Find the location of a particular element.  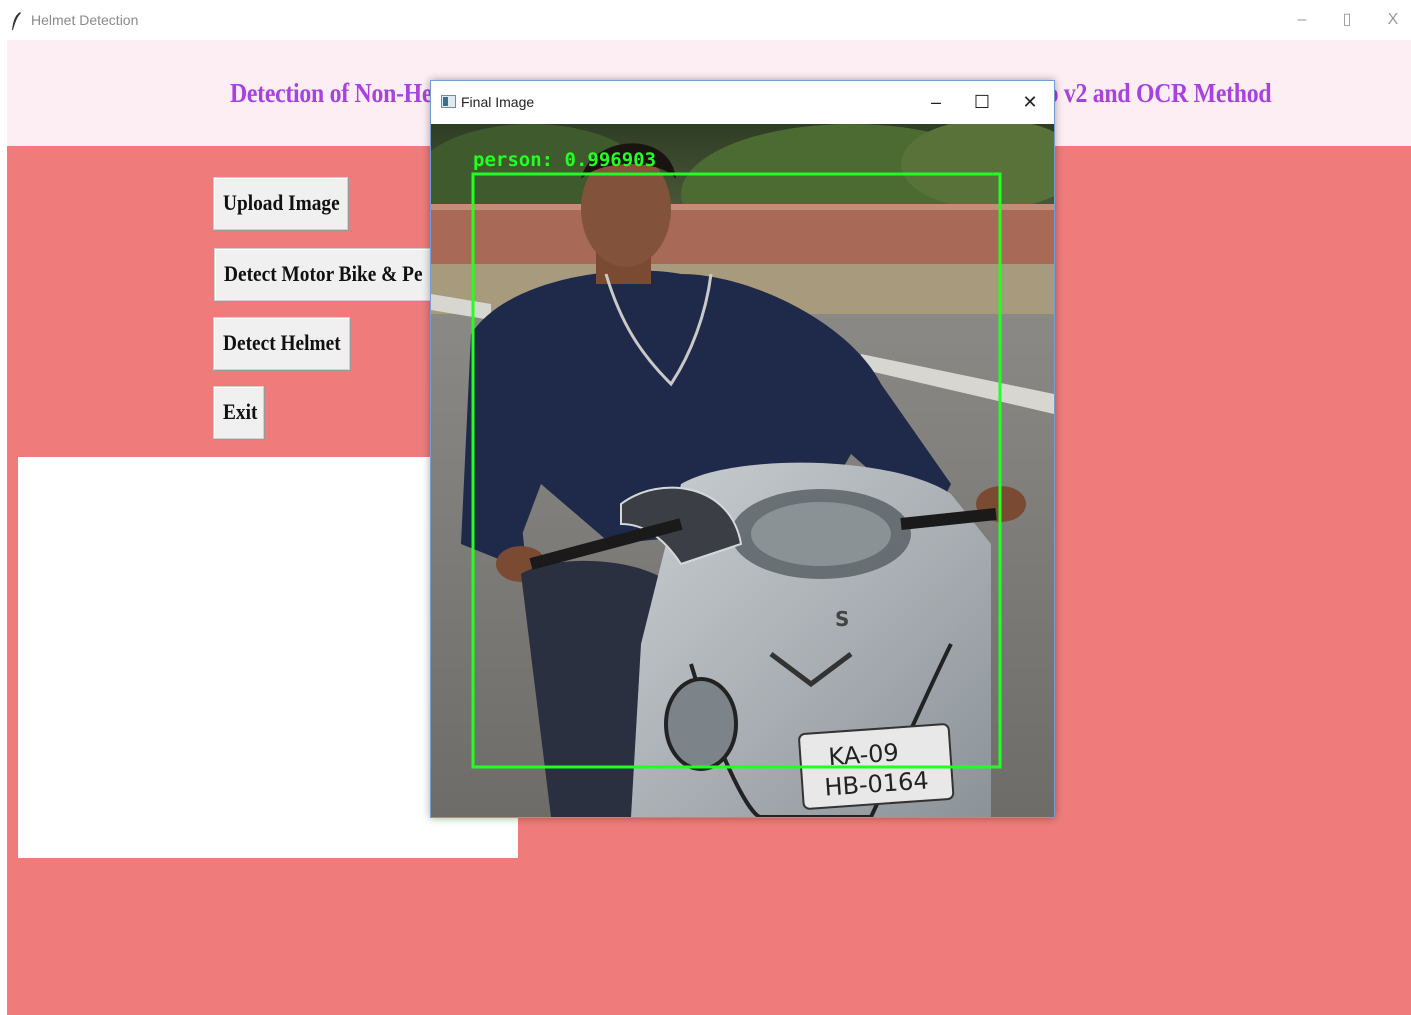

upload-image-label: Upload Image is located at coordinates (281, 202).